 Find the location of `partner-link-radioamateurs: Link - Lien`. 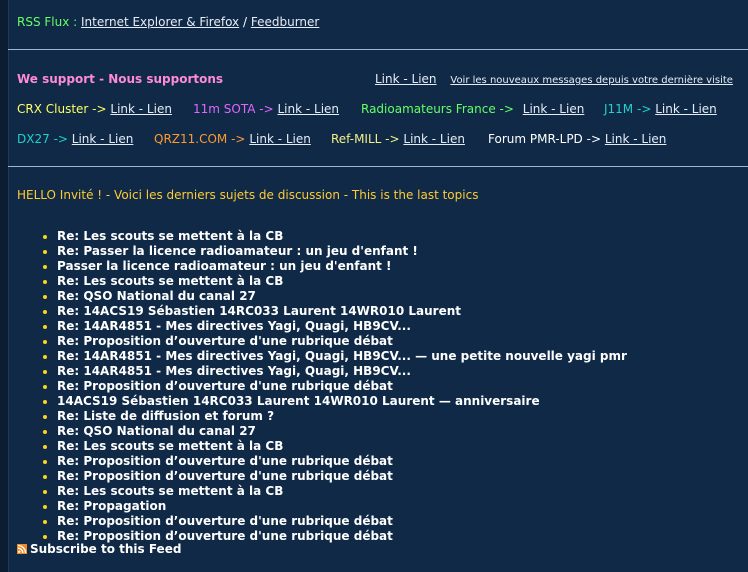

partner-link-radioamateurs: Link - Lien is located at coordinates (554, 109).